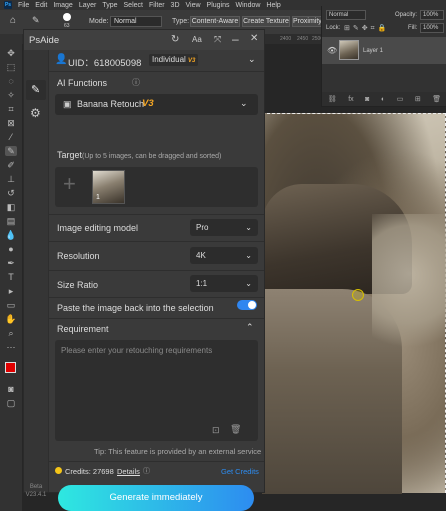  Describe the element at coordinates (133, 5) in the screenshot. I see `menu-select: Select` at that location.